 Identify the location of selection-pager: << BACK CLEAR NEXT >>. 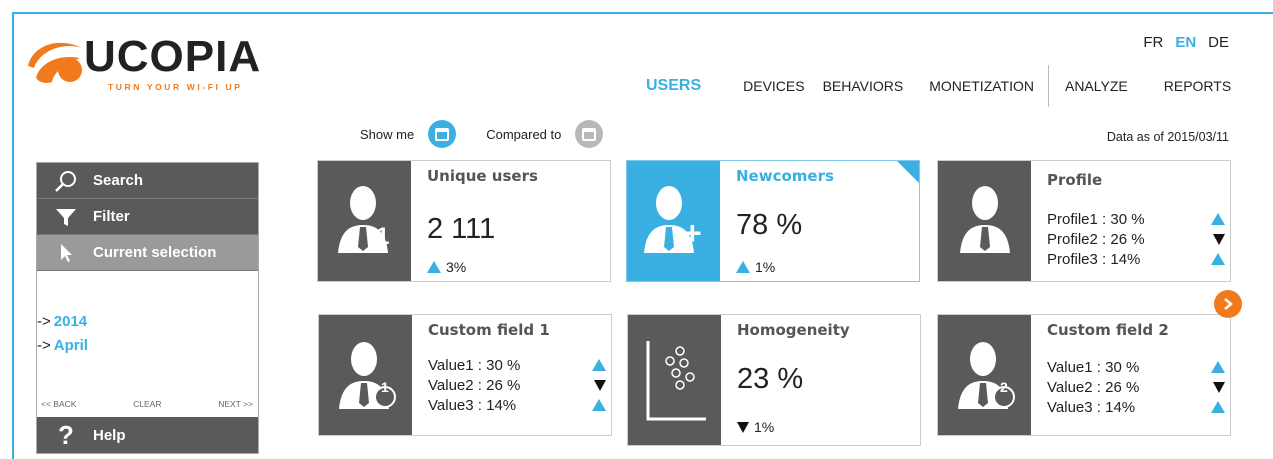
(147, 404).